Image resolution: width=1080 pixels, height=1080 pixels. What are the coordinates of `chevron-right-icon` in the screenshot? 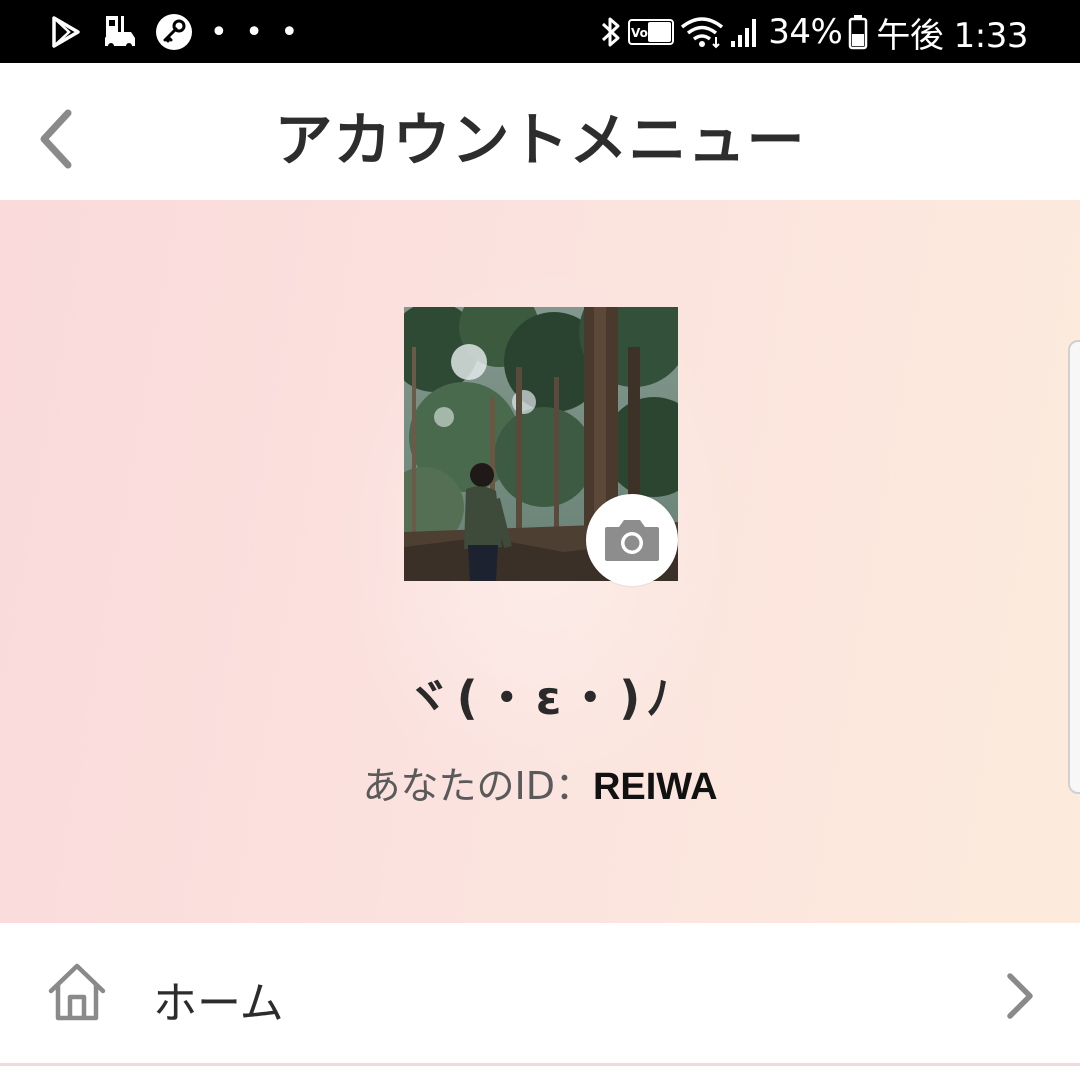 It's located at (1020, 996).